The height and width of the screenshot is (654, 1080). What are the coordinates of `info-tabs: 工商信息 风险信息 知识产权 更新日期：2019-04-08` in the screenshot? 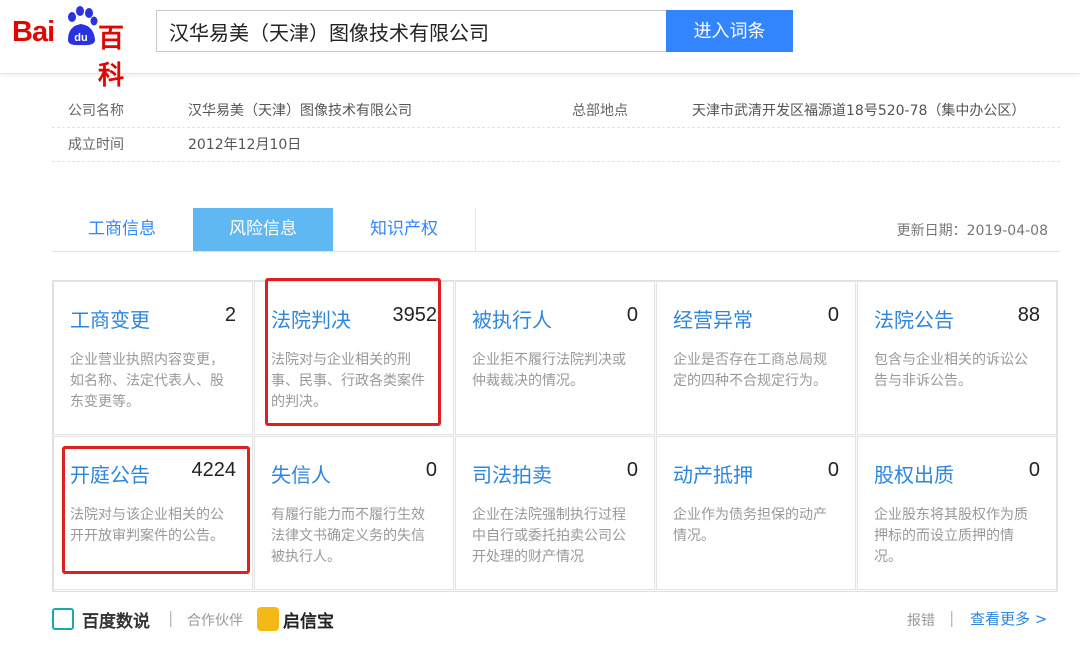 It's located at (556, 230).